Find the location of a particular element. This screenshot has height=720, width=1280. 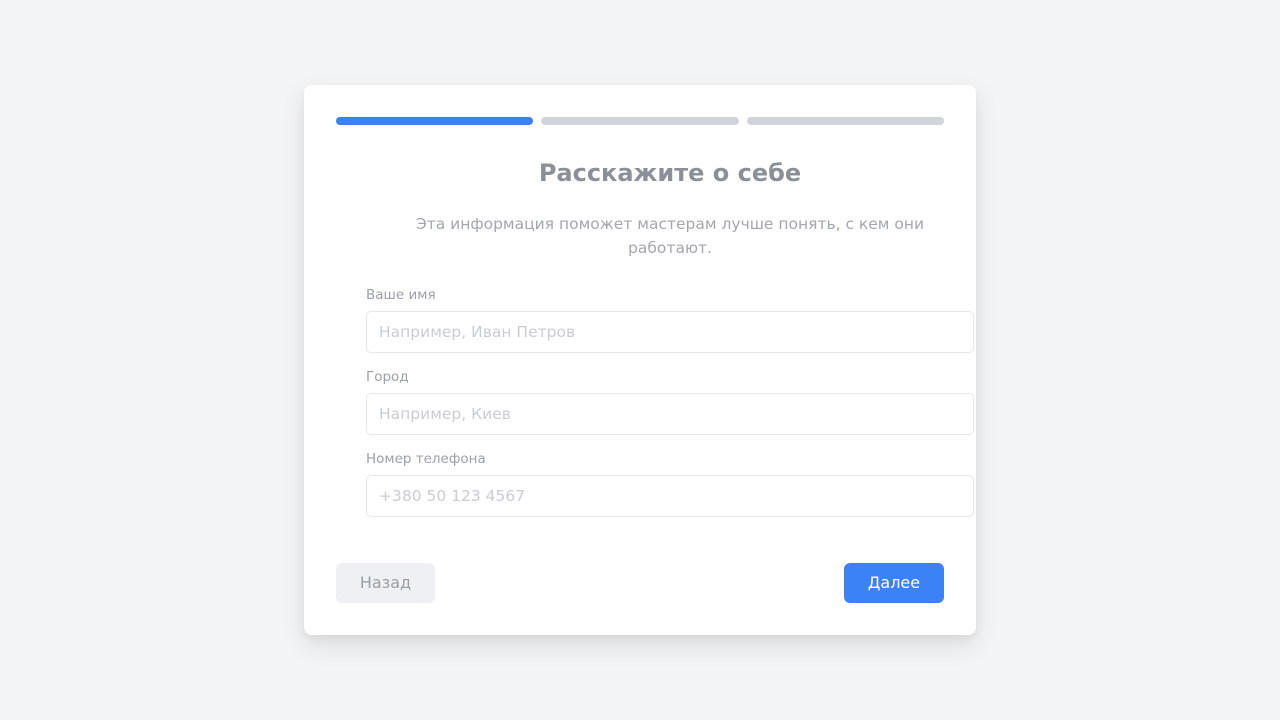

phone-field-group: Номер телефона is located at coordinates (670, 483).